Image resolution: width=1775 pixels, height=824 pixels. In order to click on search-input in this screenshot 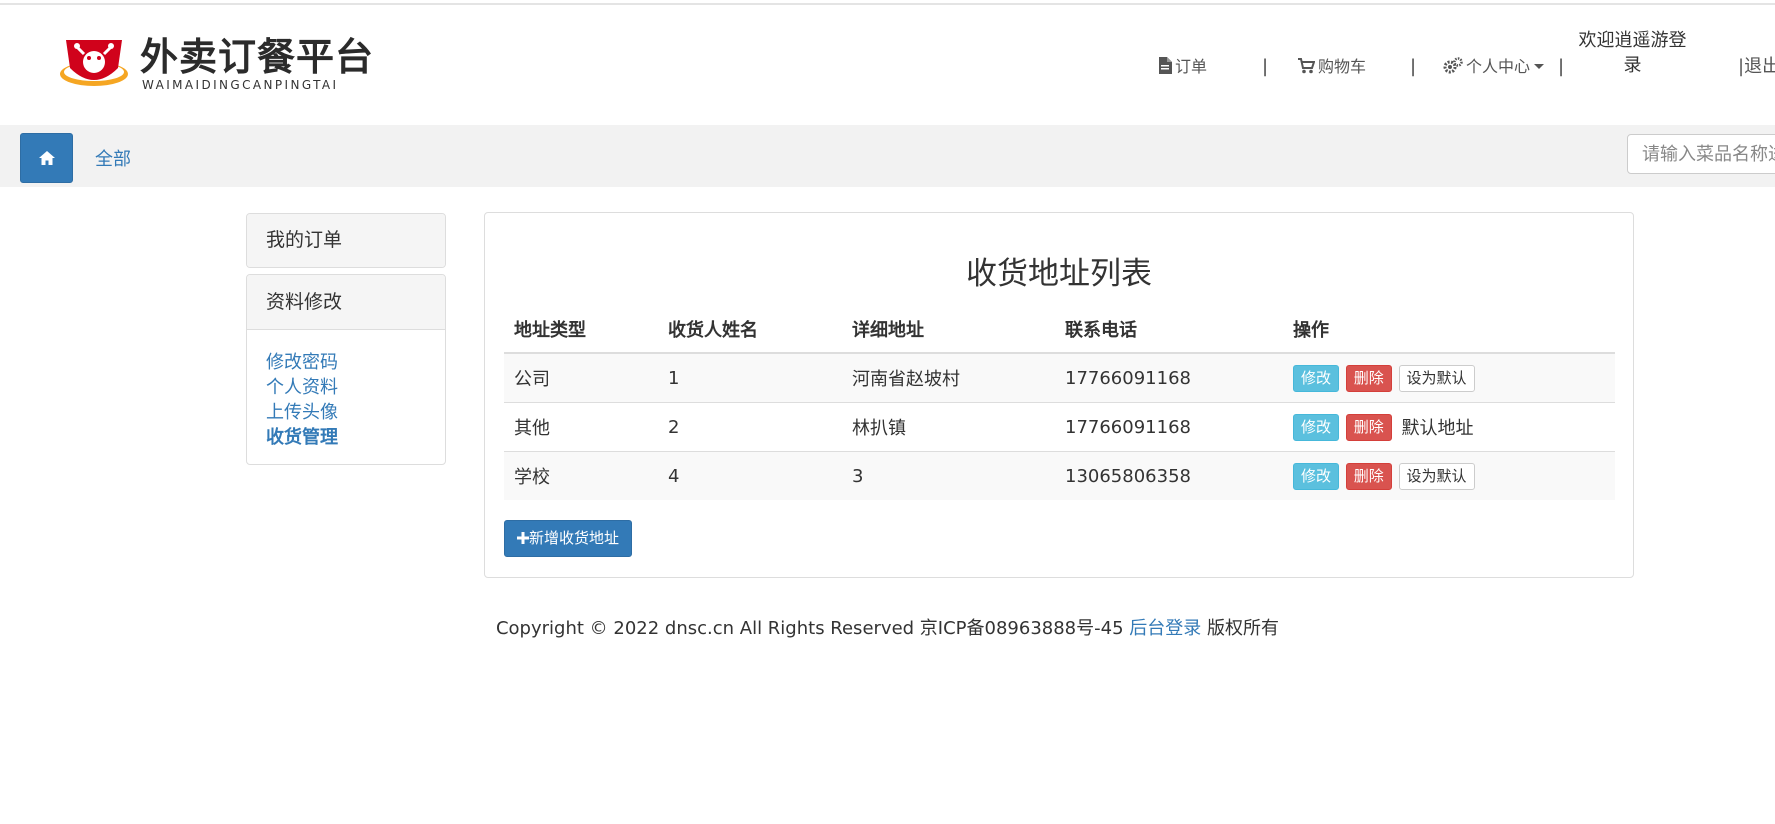, I will do `click(1701, 154)`.